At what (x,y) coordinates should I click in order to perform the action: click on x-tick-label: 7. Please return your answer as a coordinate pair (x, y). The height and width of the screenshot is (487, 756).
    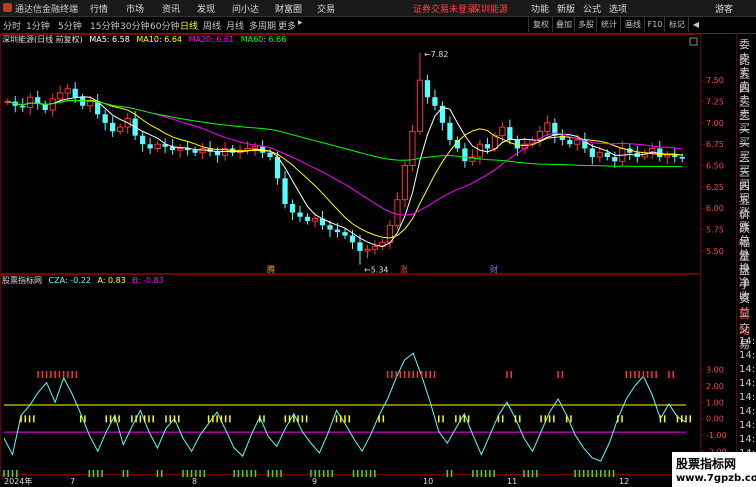
    Looking at the image, I should click on (72, 481).